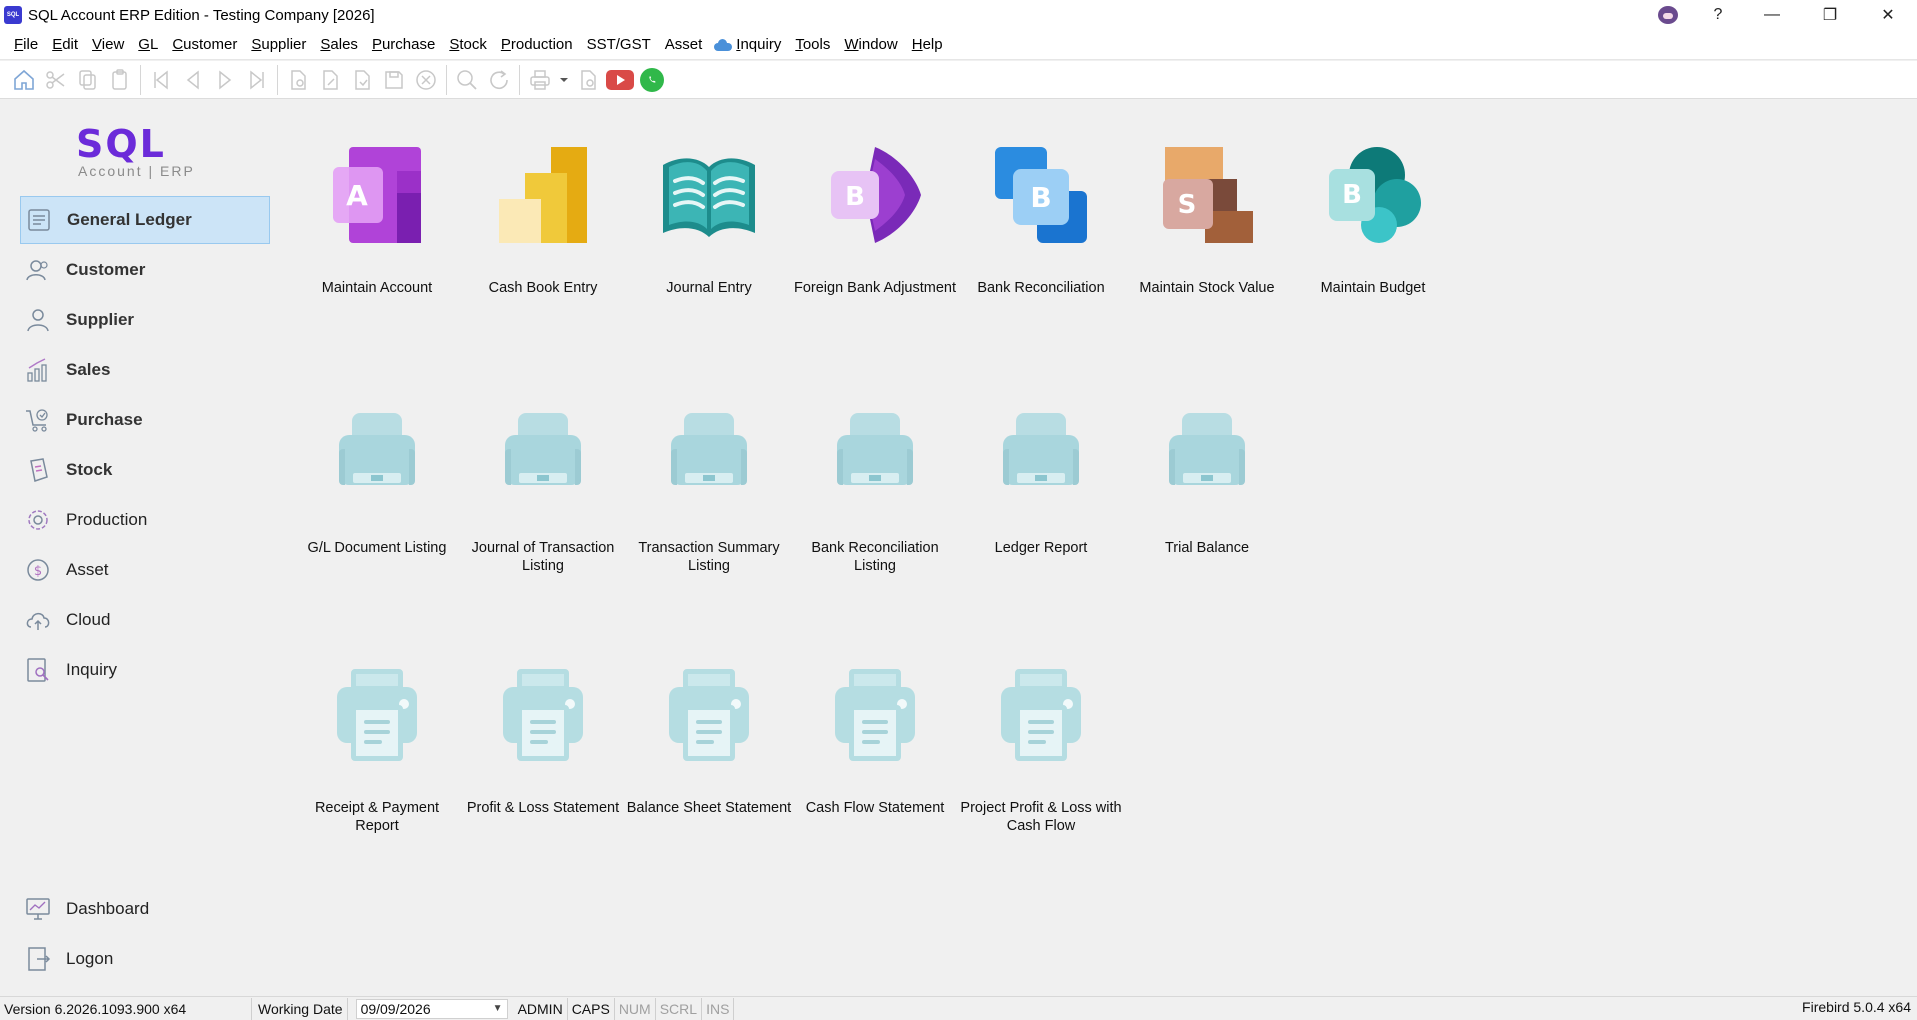 The height and width of the screenshot is (1020, 1917). Describe the element at coordinates (145, 220) in the screenshot. I see `sidebar-item-general-ledger: General Ledger` at that location.